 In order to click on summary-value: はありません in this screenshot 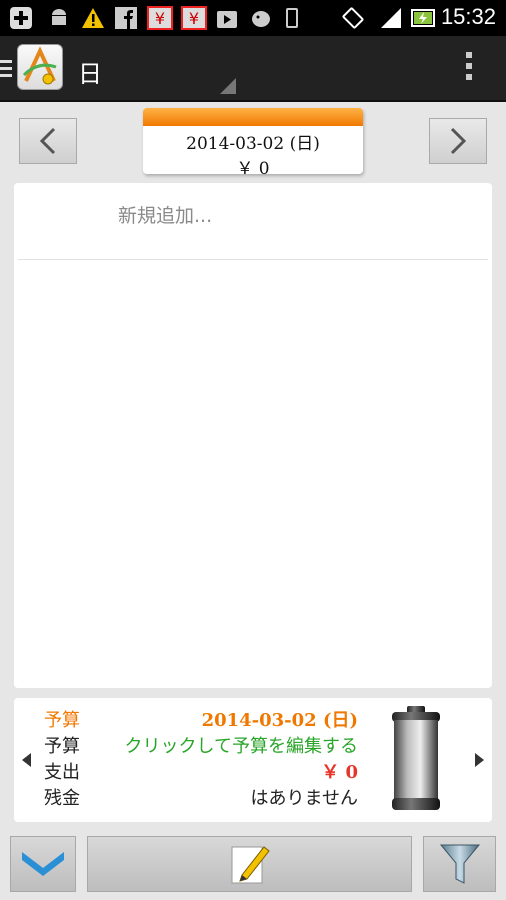, I will do `click(304, 798)`.